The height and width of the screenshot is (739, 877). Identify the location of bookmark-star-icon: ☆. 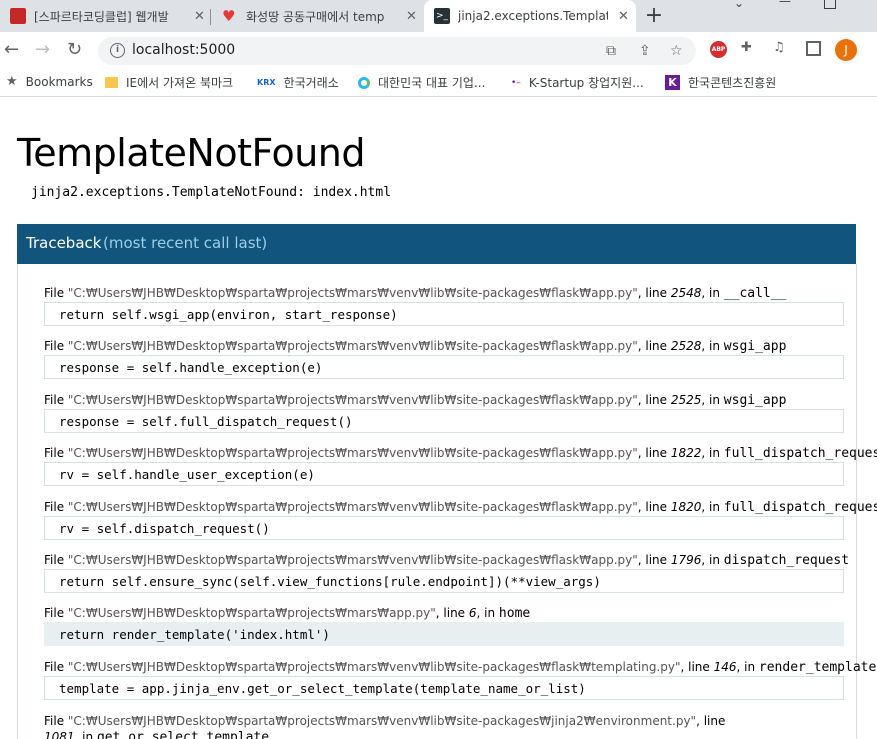
(676, 51).